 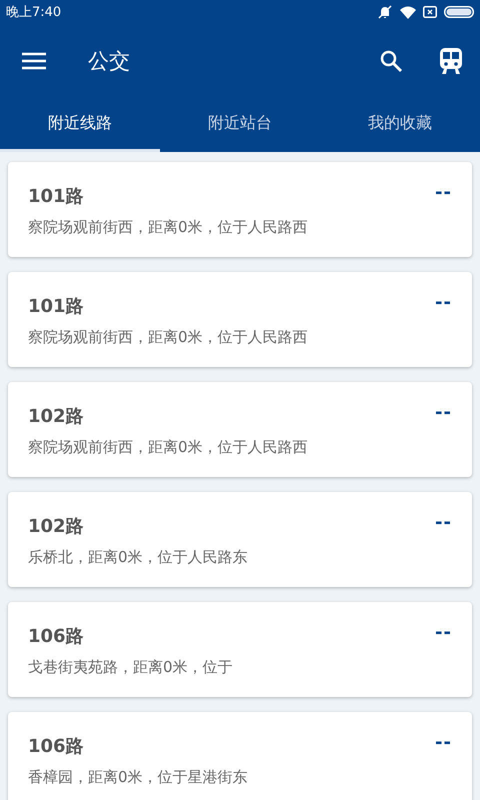 I want to click on search-icon, so click(x=391, y=61).